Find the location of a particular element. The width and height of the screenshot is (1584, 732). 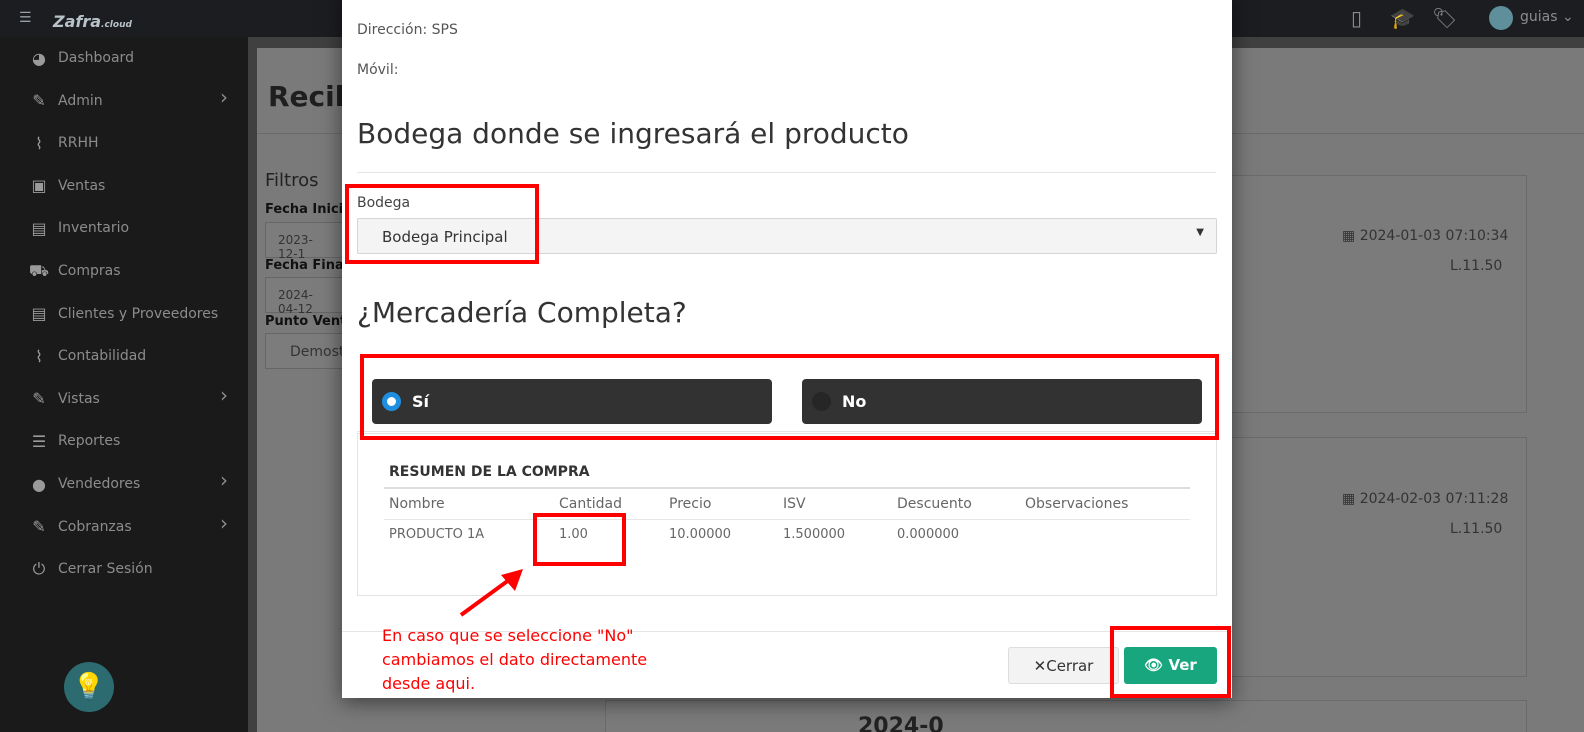

summary-title: RESUMEN DE LA COMPRA is located at coordinates (489, 472).